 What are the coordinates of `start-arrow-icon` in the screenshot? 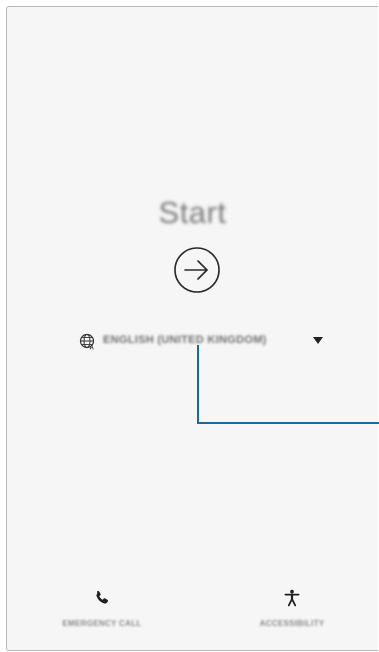 It's located at (197, 270).